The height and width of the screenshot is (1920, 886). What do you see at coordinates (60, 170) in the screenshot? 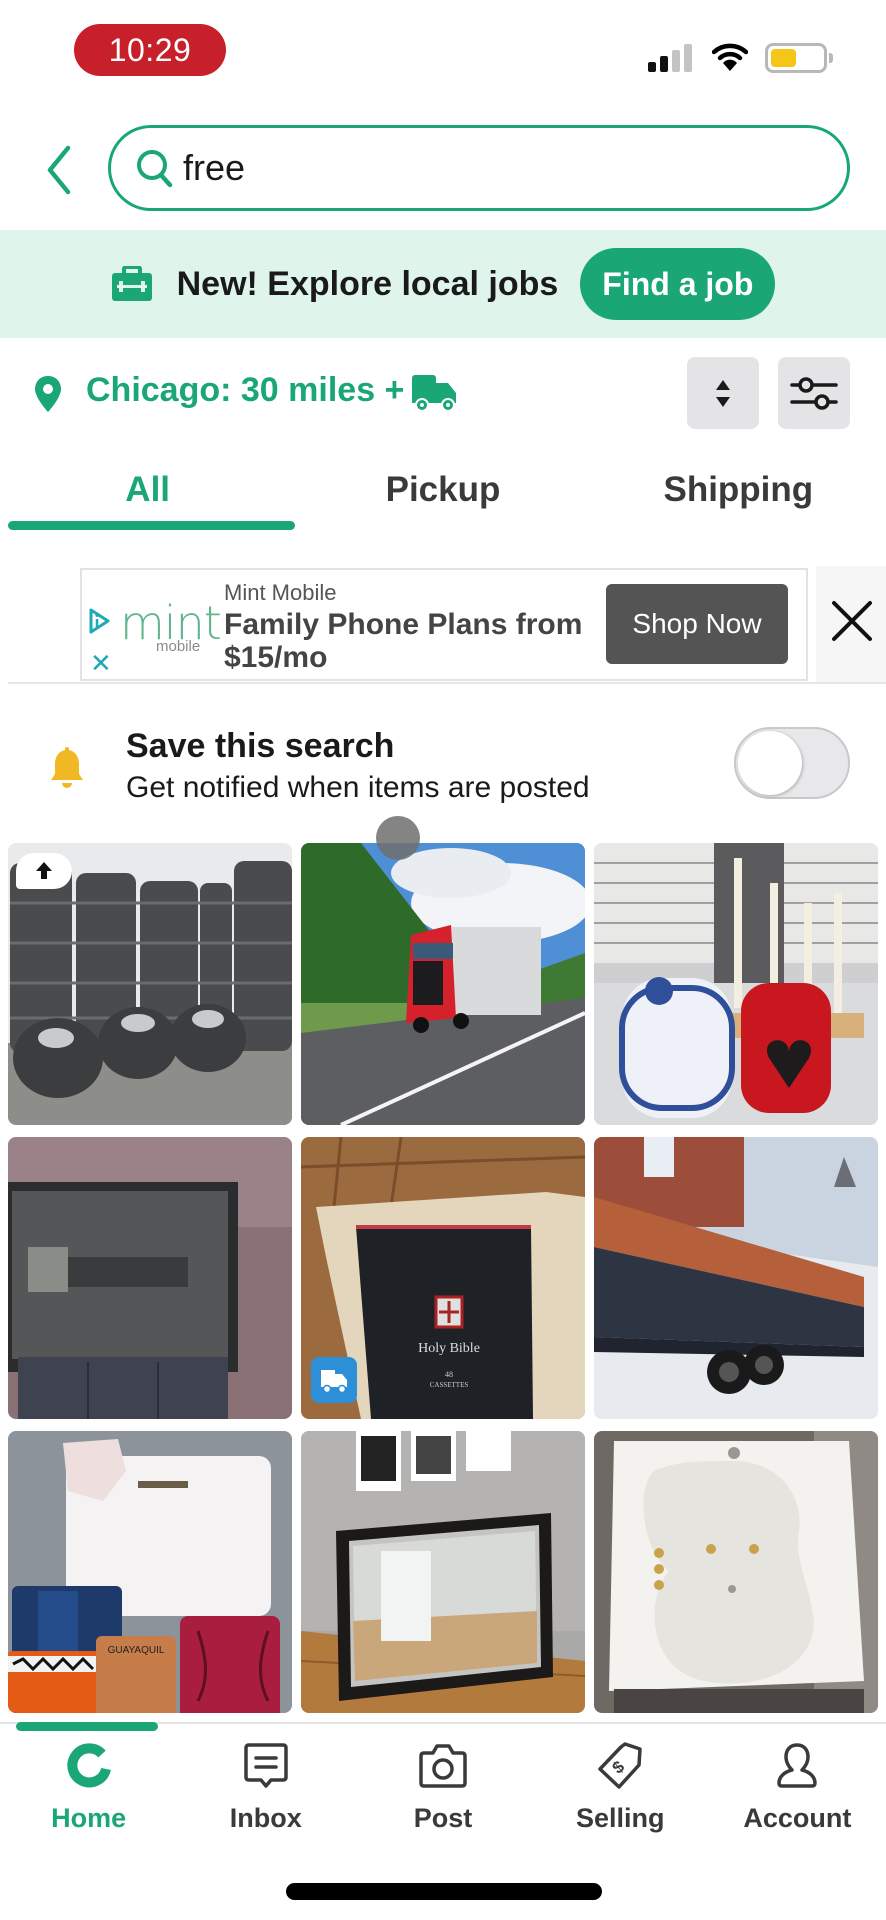
I see `chevron-left-icon` at bounding box center [60, 170].